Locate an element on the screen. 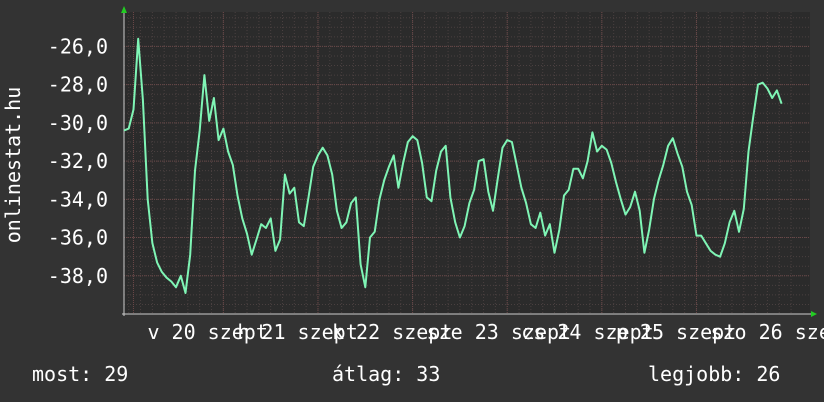 The height and width of the screenshot is (402, 824). y-tick-label: -38,0 is located at coordinates (78, 276).